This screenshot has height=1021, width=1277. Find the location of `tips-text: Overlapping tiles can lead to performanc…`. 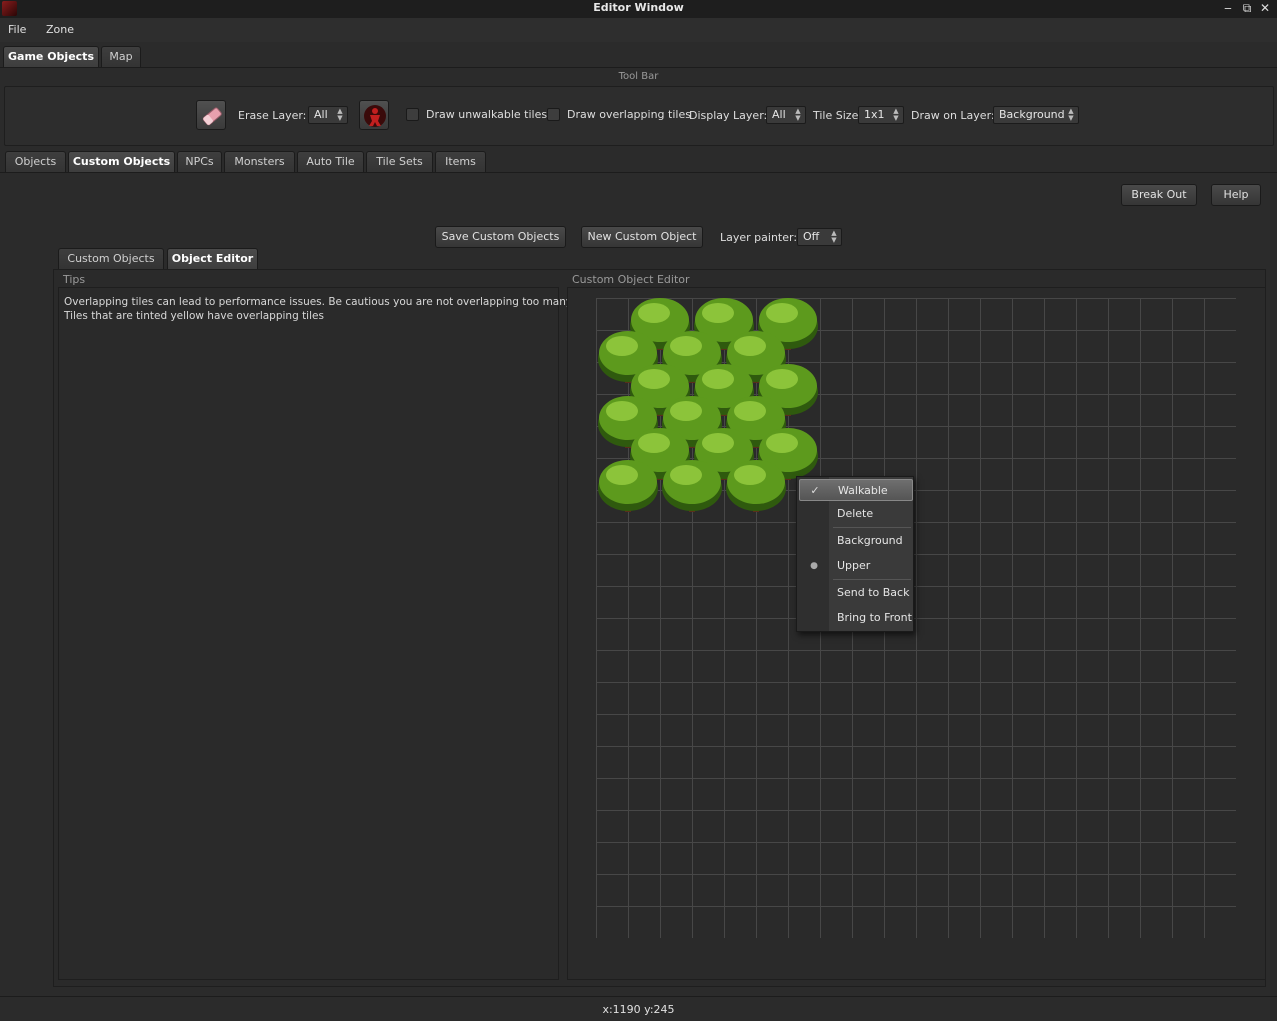

tips-text: Overlapping tiles can lead to performanc… is located at coordinates (332, 309).